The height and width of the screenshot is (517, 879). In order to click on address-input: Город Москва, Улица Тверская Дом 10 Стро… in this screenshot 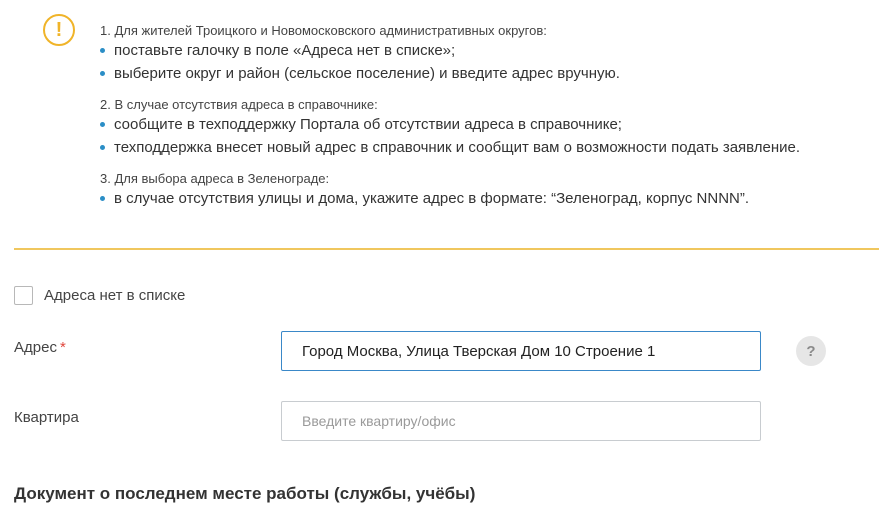, I will do `click(521, 351)`.